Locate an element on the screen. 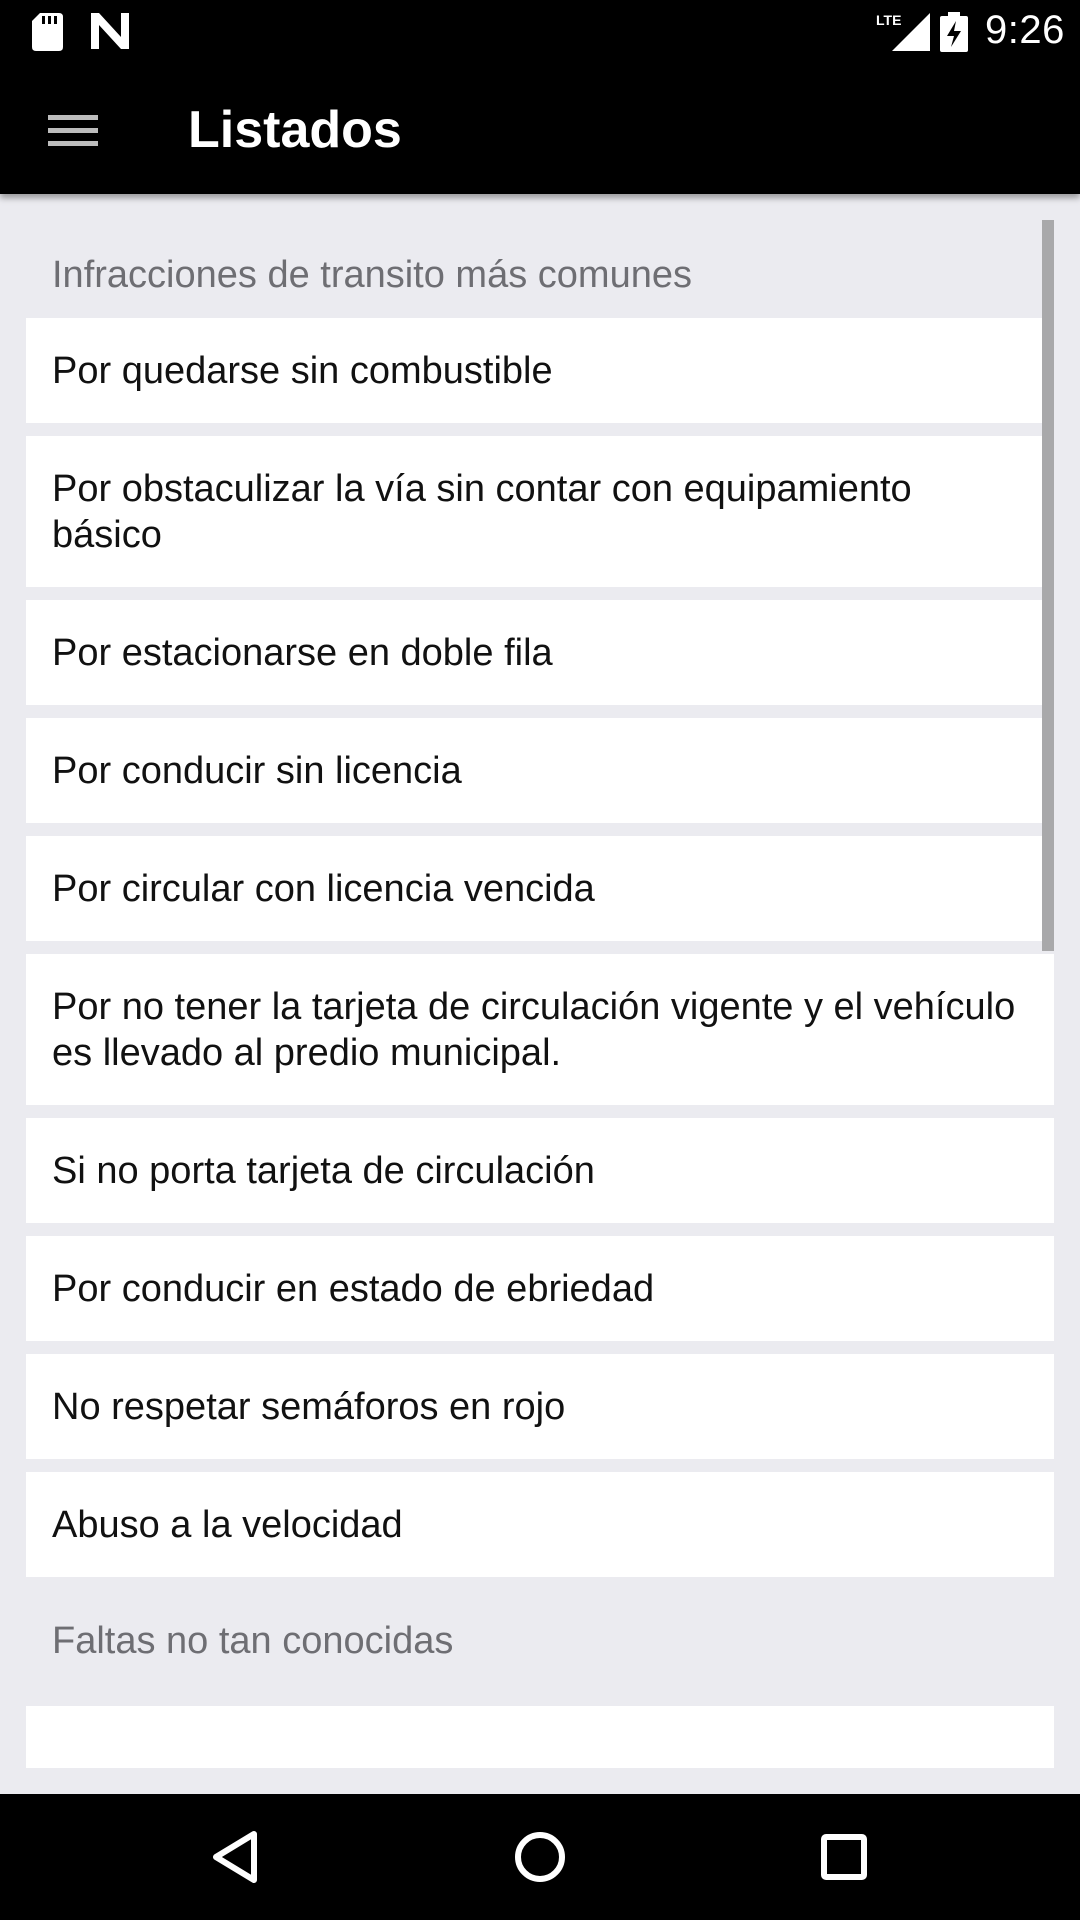  list-item: Por estacionarse en doble fila is located at coordinates (540, 652).